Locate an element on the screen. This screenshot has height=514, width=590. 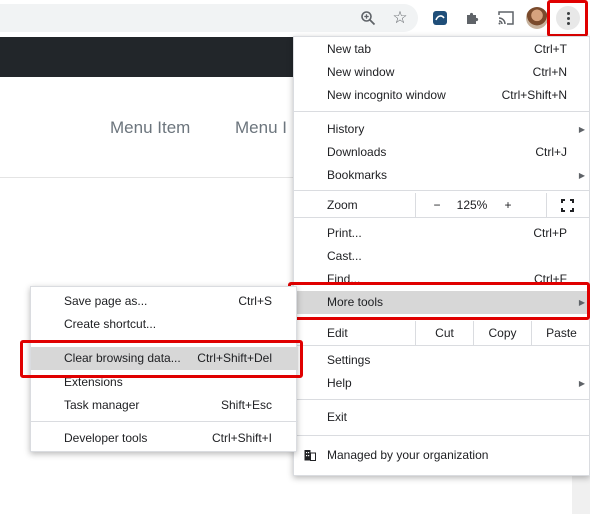
menu-item-exit: Exit is located at coordinates (442, 417).